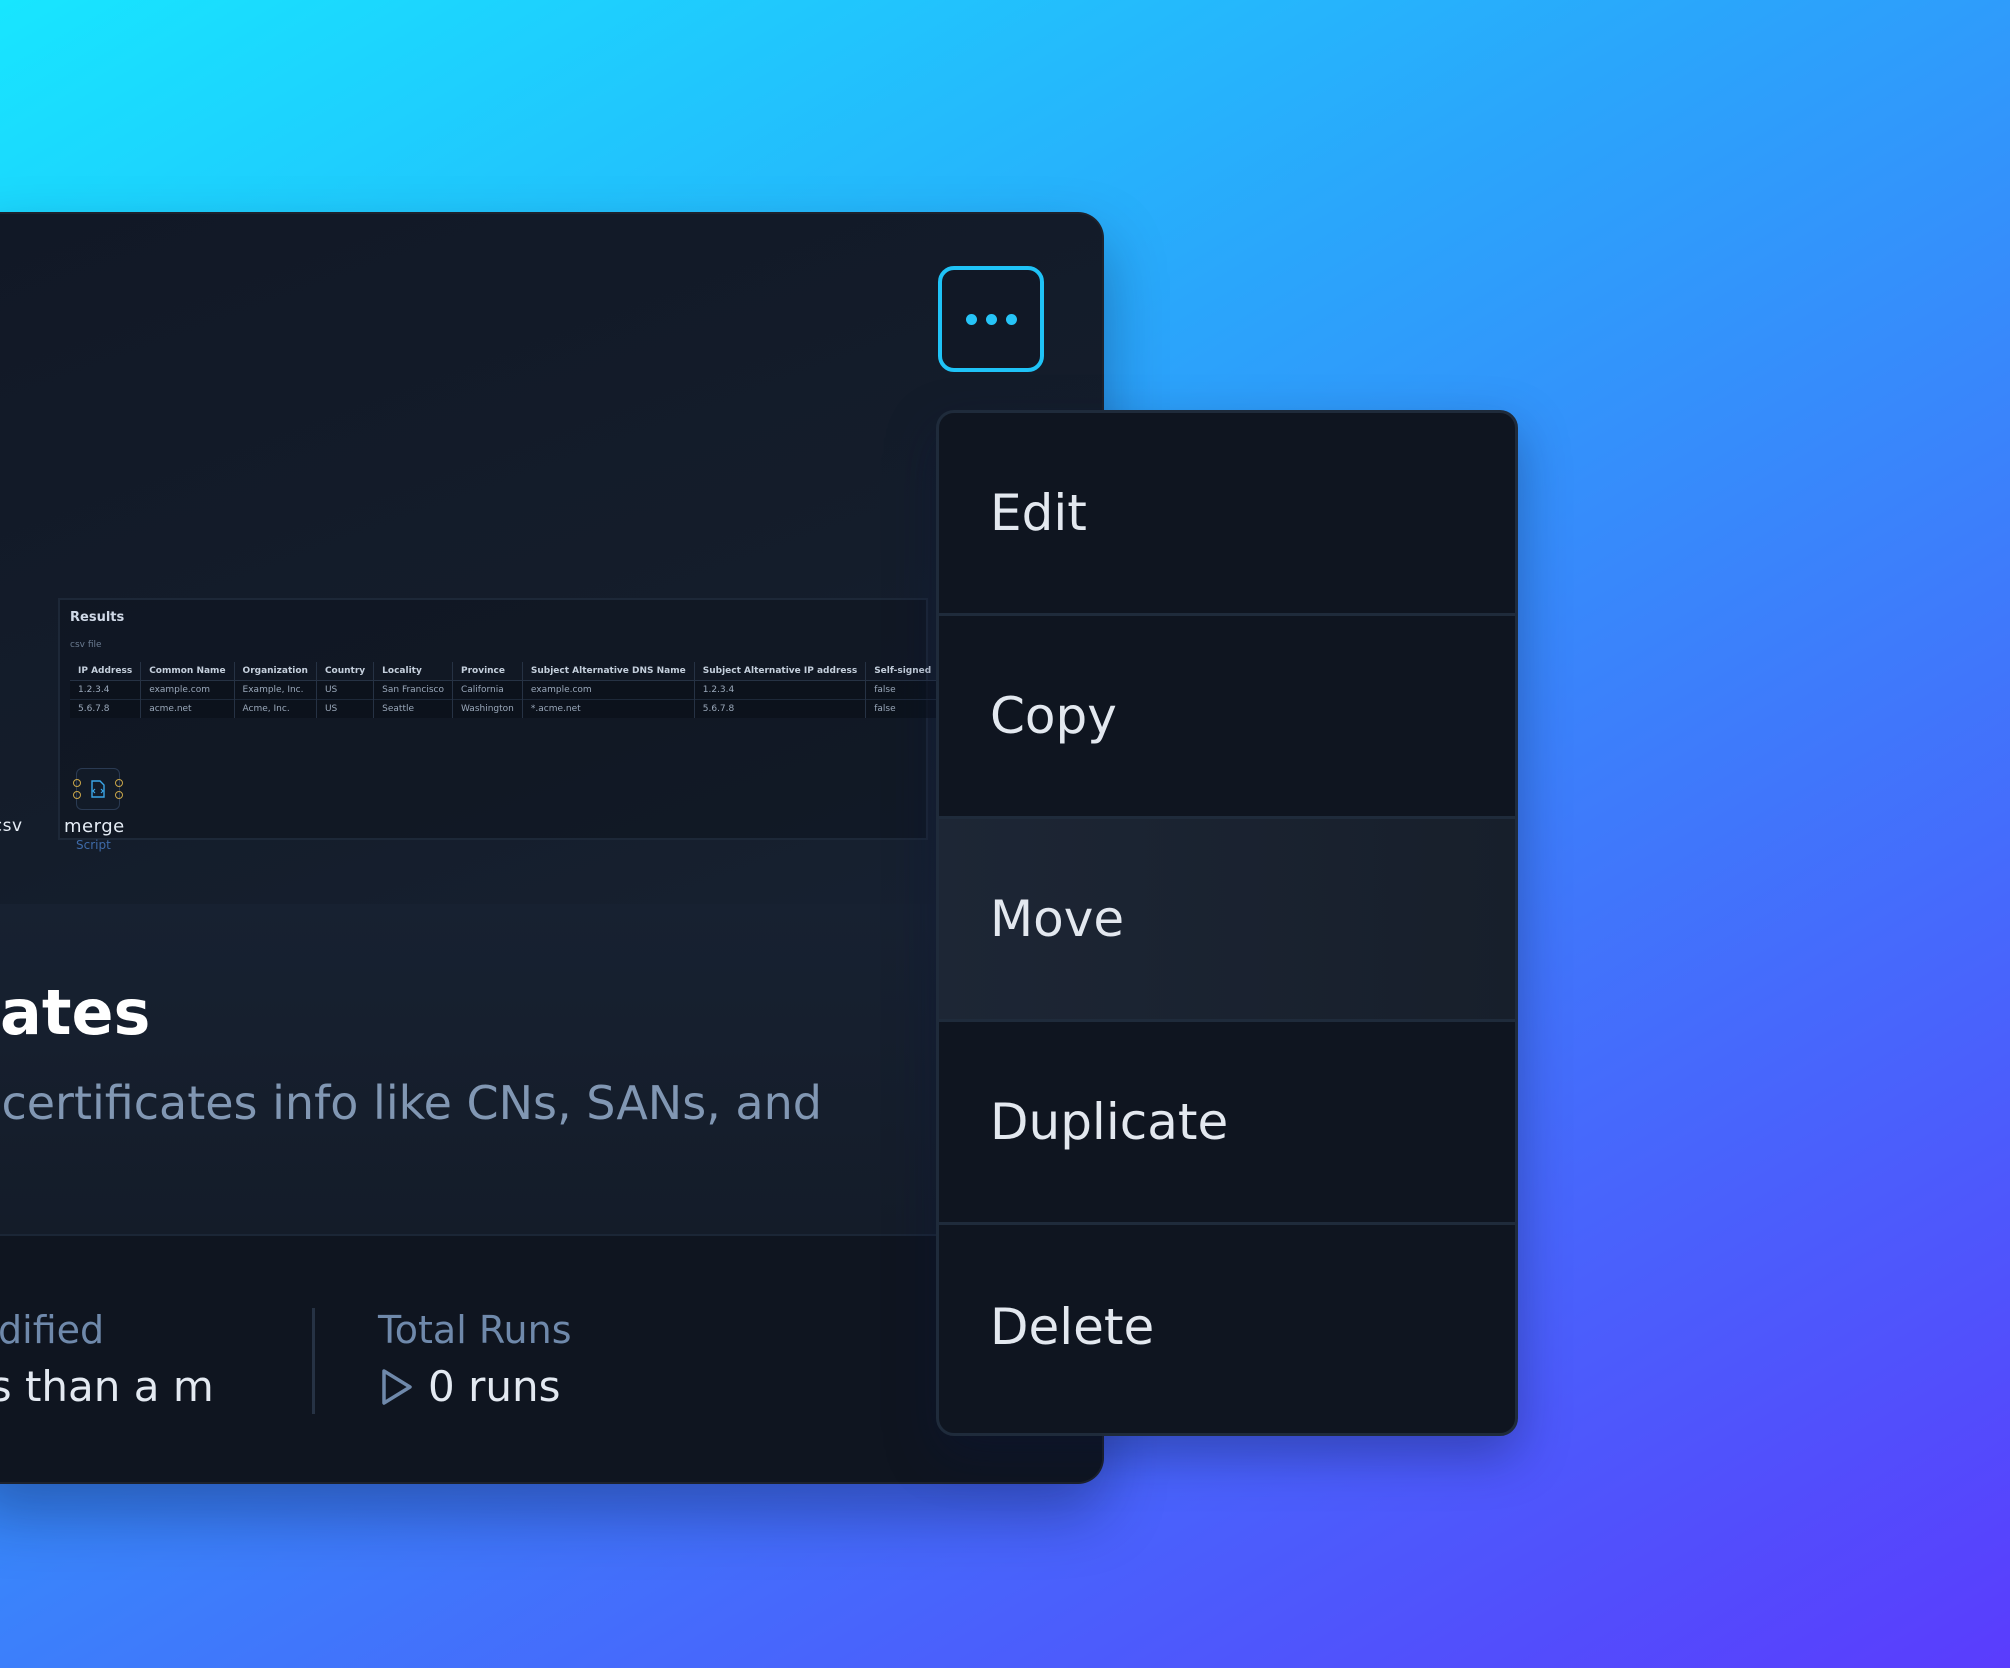 Image resolution: width=2010 pixels, height=1668 pixels. Describe the element at coordinates (487, 690) in the screenshot. I see `table-cell: California` at that location.